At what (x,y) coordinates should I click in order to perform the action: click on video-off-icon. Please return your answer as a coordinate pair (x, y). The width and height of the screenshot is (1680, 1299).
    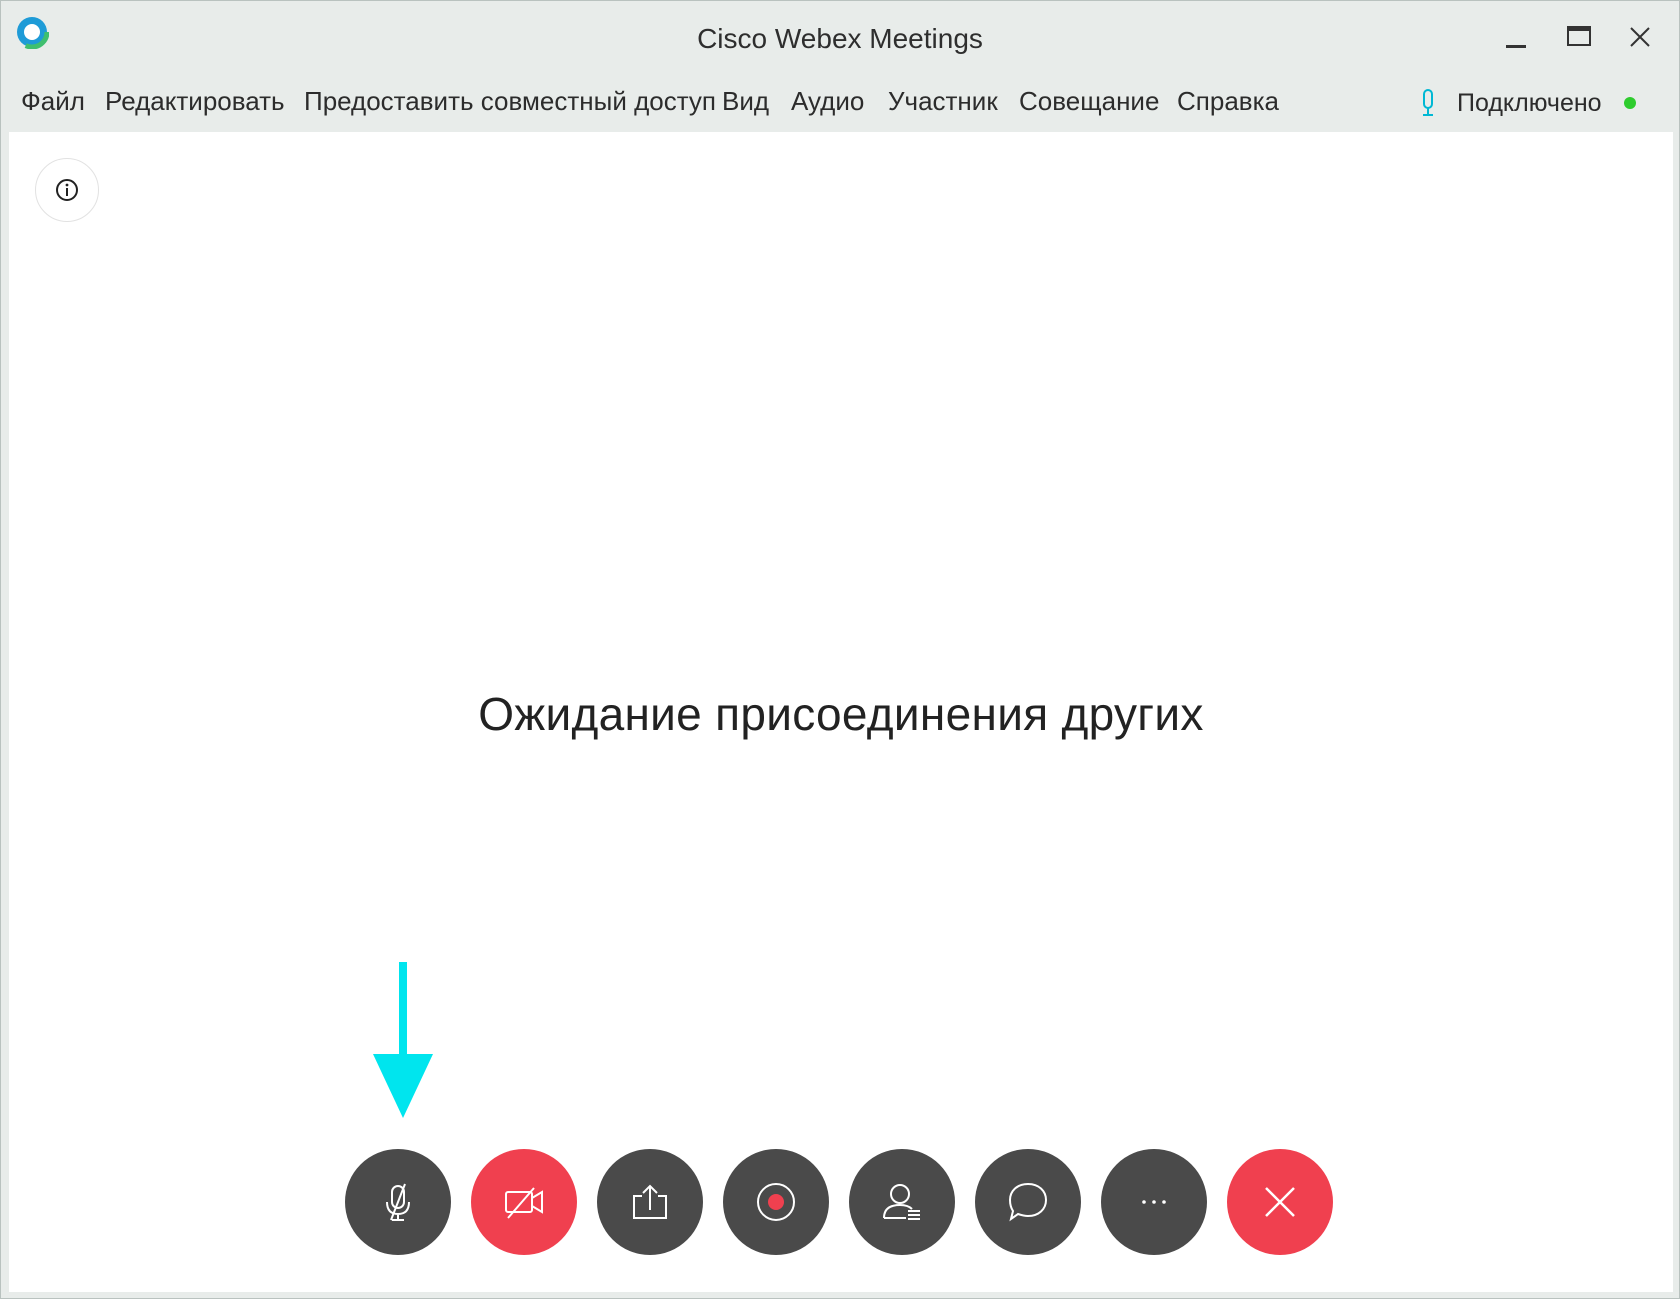
    Looking at the image, I should click on (524, 1203).